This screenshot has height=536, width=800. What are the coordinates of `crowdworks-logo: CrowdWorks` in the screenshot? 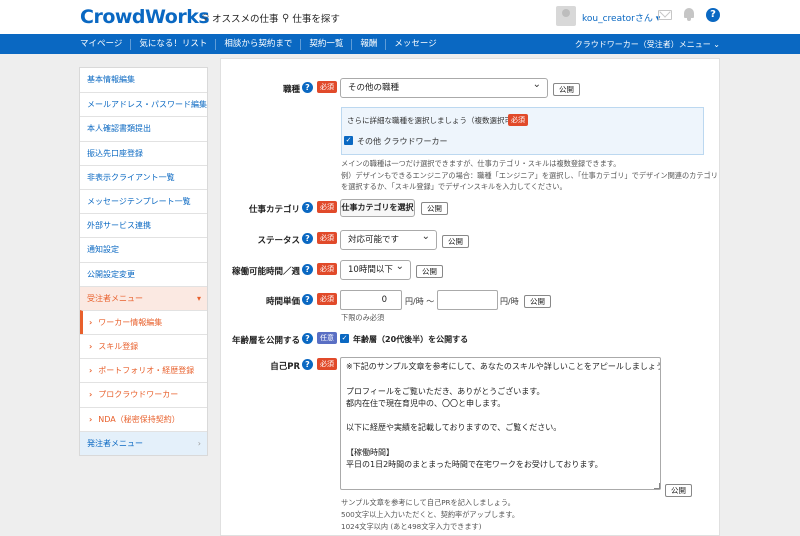 It's located at (145, 17).